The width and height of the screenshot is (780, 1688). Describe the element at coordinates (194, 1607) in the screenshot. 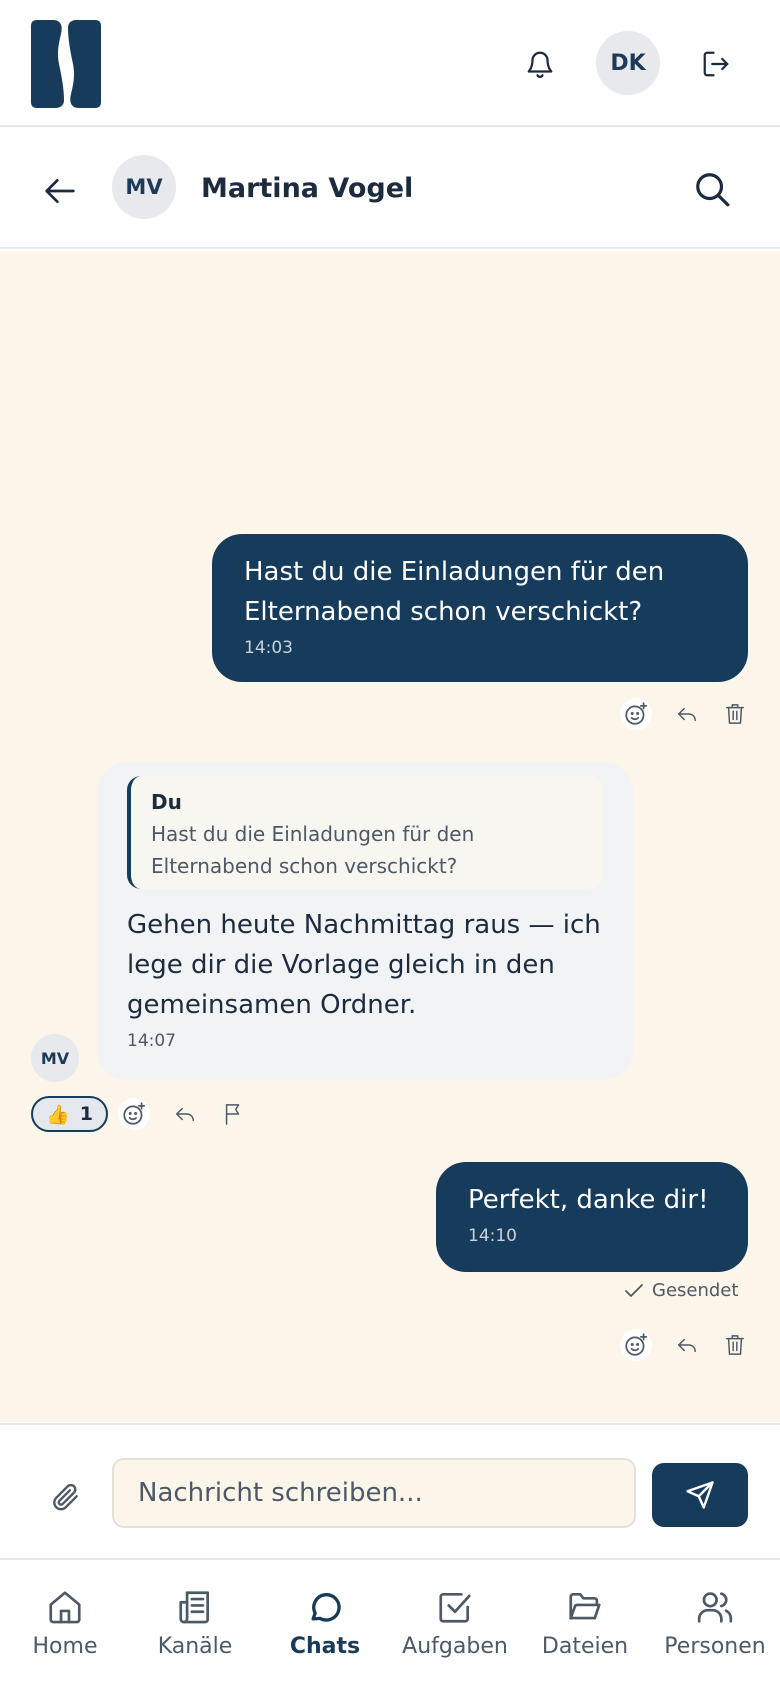

I see `newspaper-icon` at that location.